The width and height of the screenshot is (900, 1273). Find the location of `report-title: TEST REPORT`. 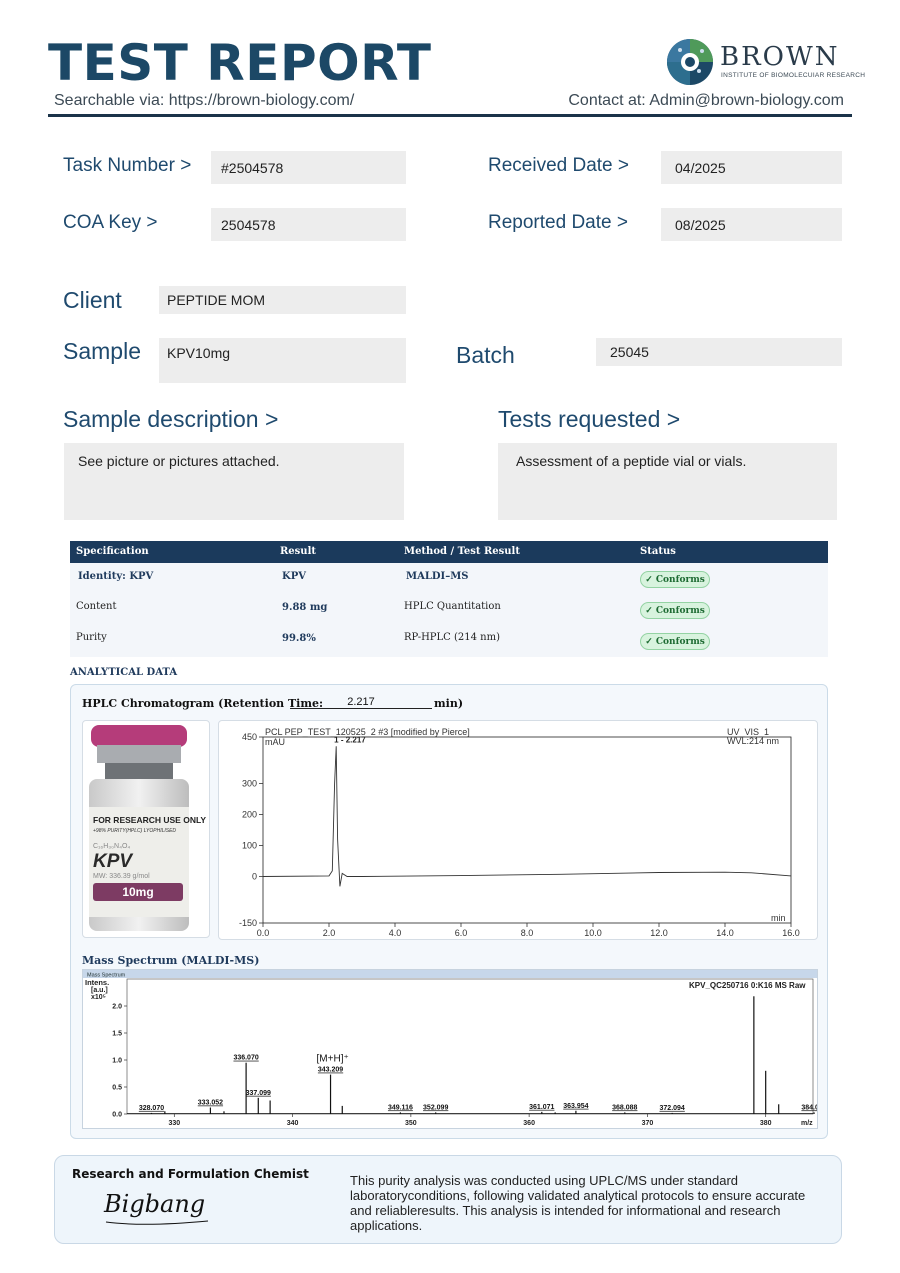

report-title: TEST REPORT is located at coordinates (240, 63).